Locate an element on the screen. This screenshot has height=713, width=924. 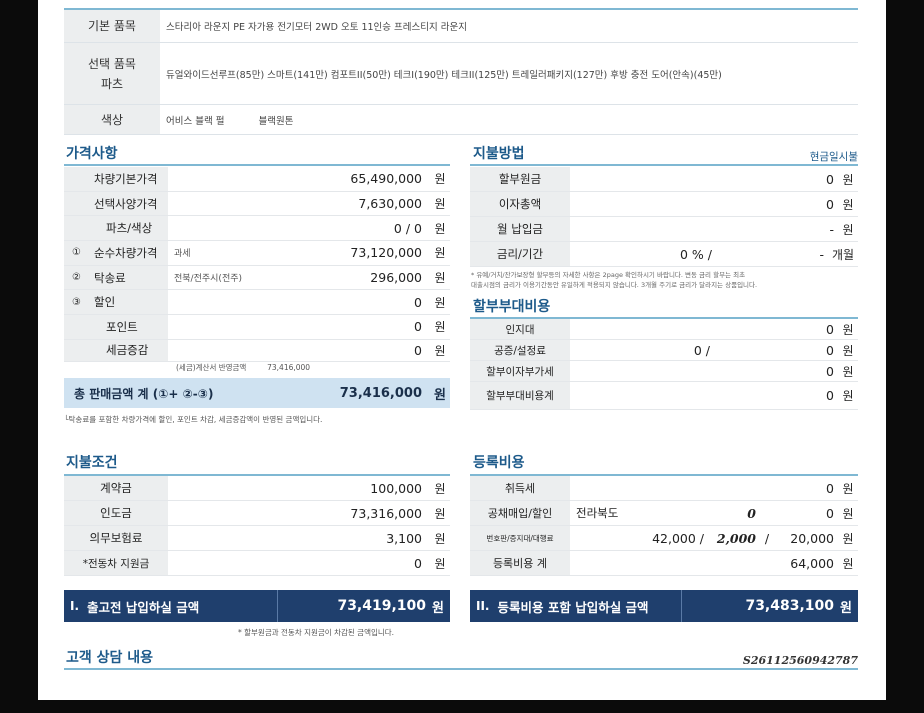
consult-rule is located at coordinates (461, 669).